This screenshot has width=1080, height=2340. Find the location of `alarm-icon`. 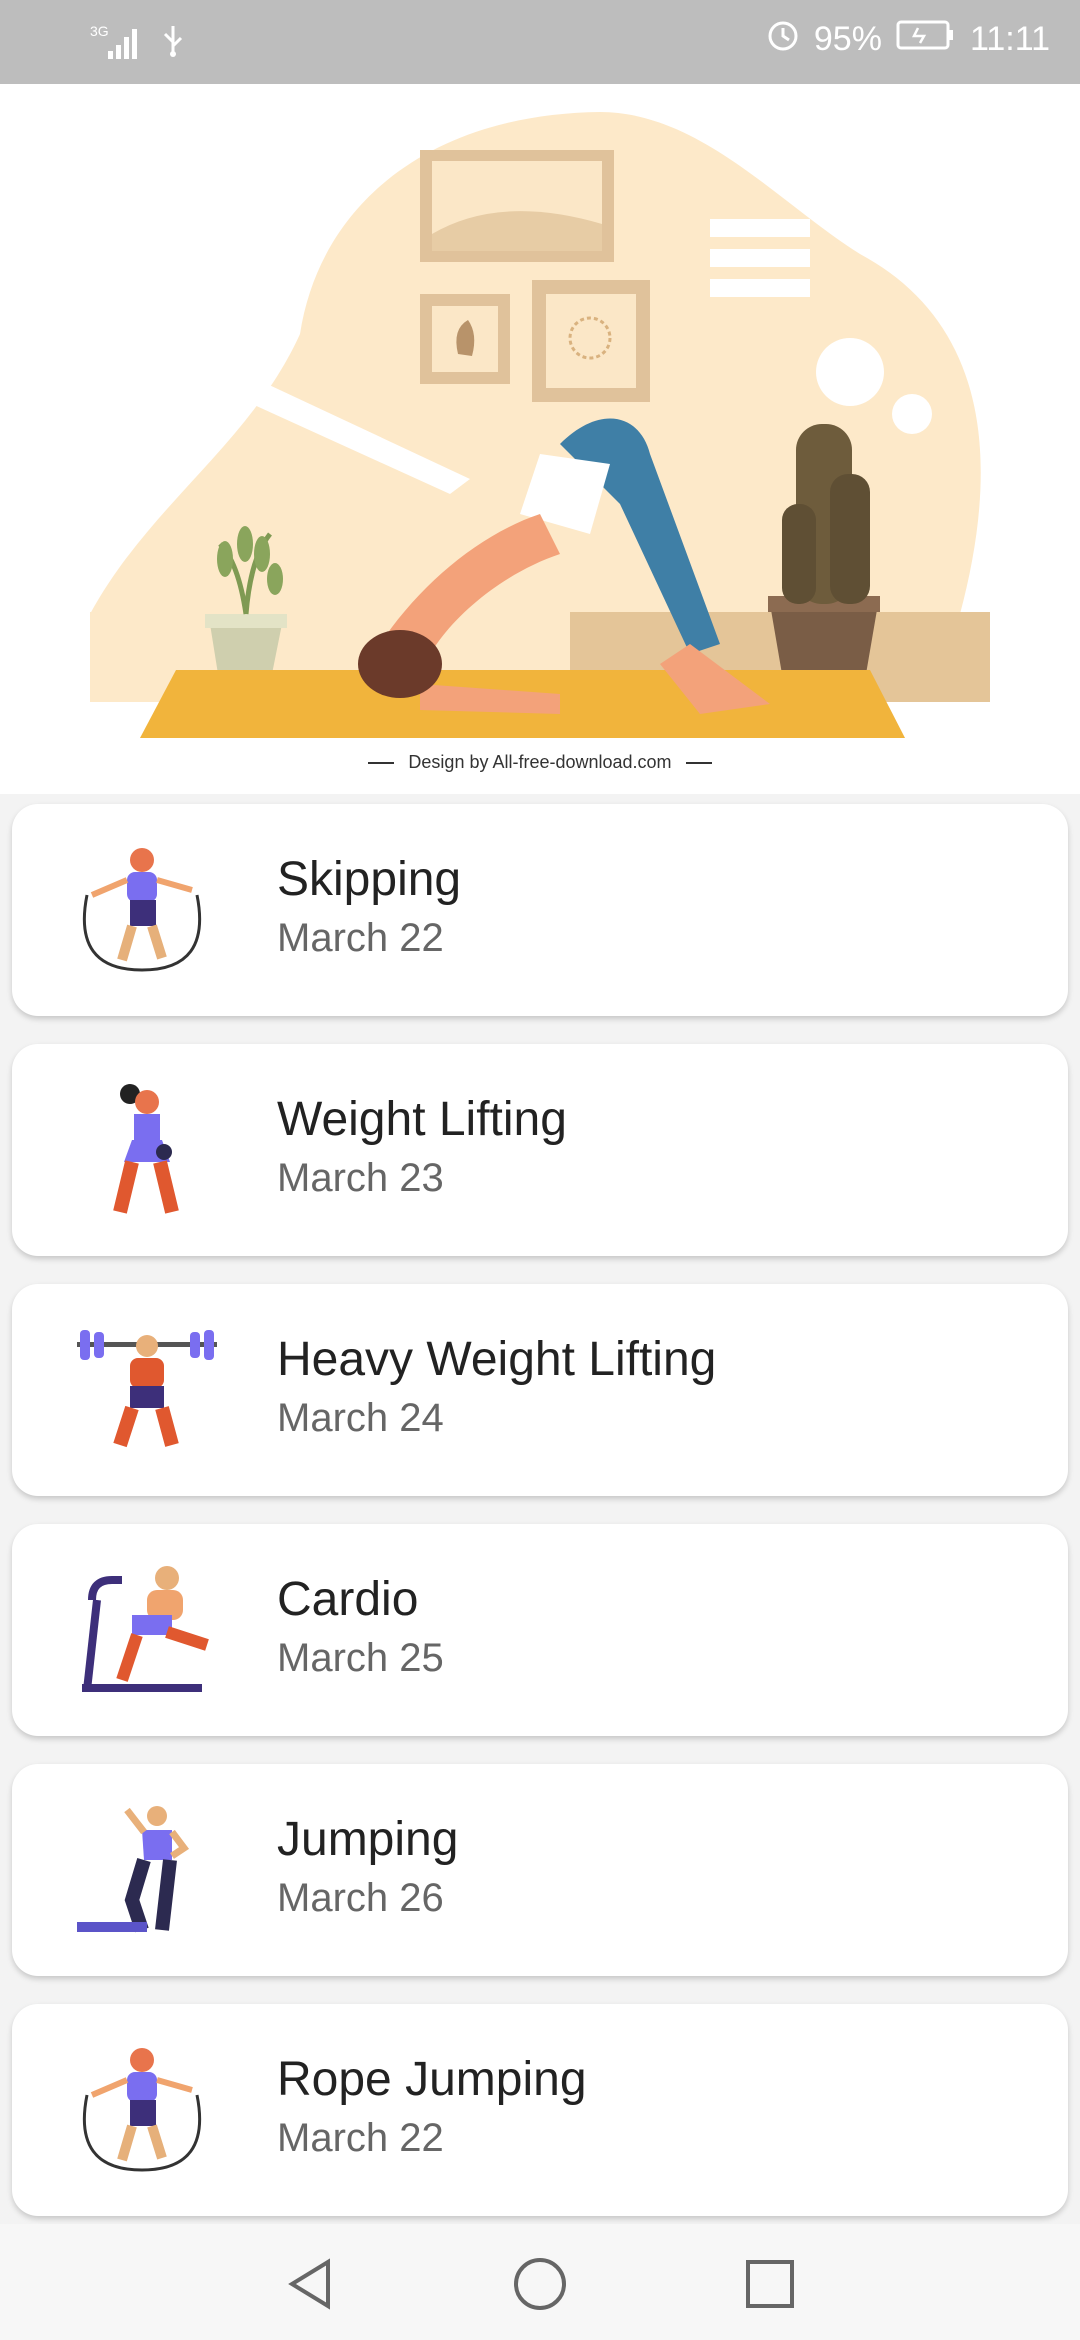

alarm-icon is located at coordinates (783, 39).